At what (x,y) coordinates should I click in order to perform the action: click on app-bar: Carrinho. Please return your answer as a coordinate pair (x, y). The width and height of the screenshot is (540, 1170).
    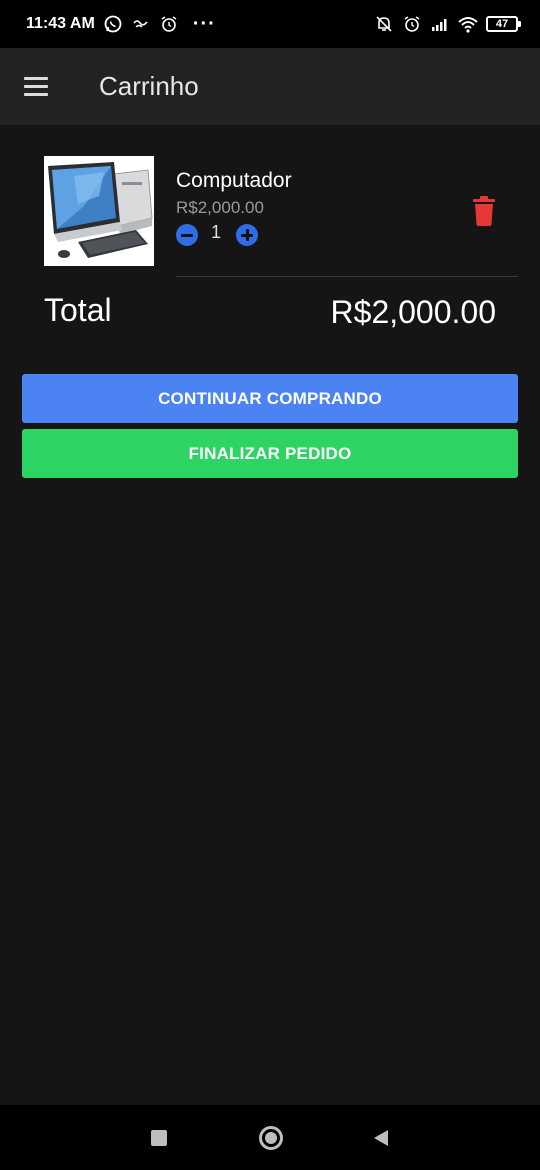
    Looking at the image, I should click on (270, 86).